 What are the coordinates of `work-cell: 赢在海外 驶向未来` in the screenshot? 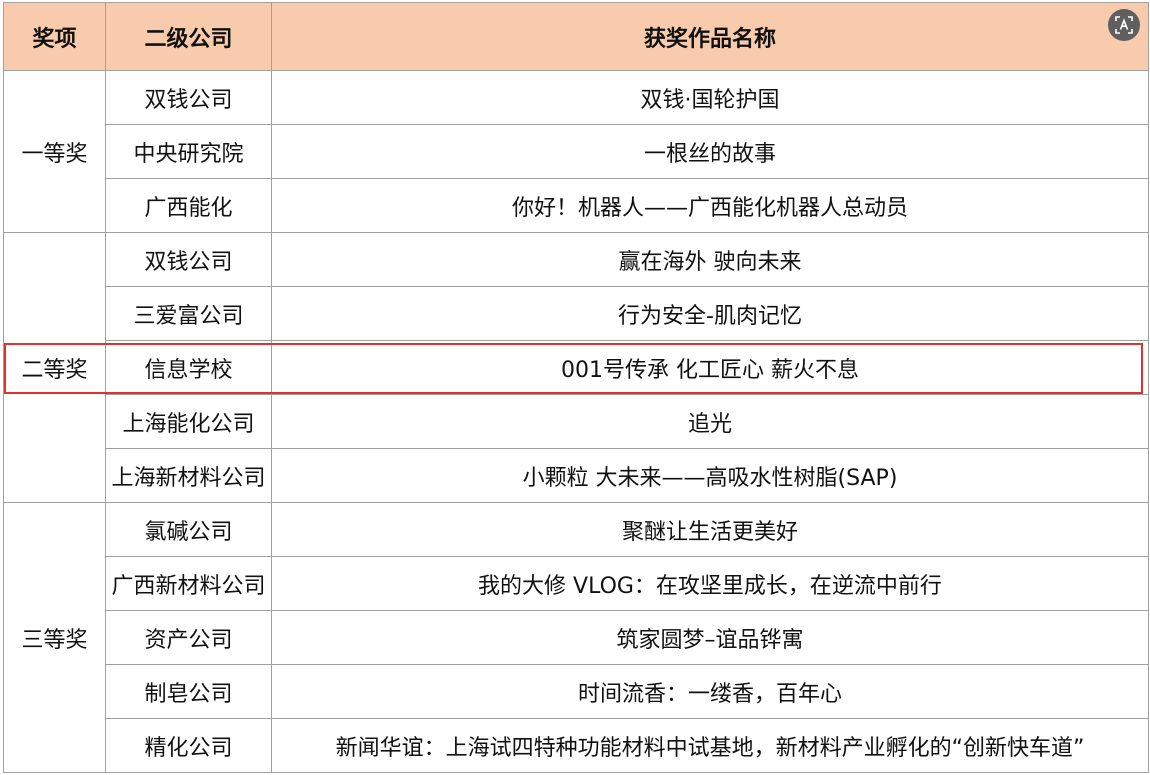 It's located at (710, 259).